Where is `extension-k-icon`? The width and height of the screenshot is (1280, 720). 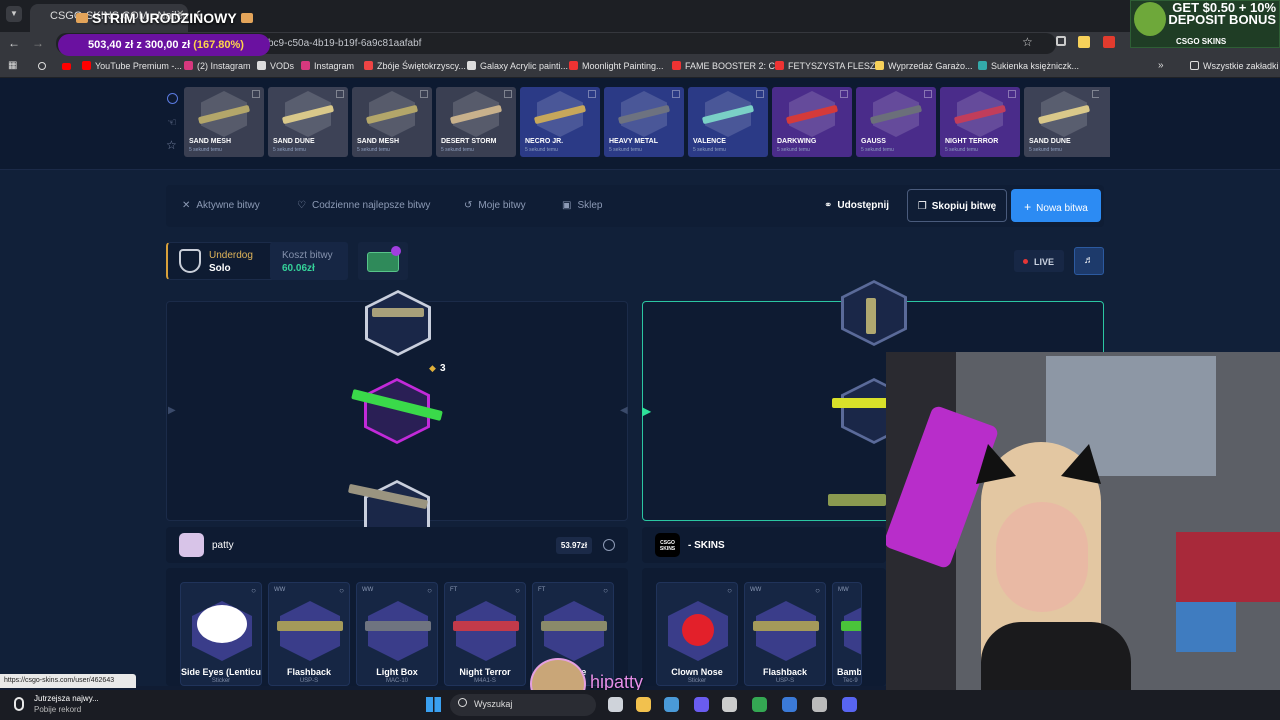
extension-k-icon is located at coordinates (1084, 42).